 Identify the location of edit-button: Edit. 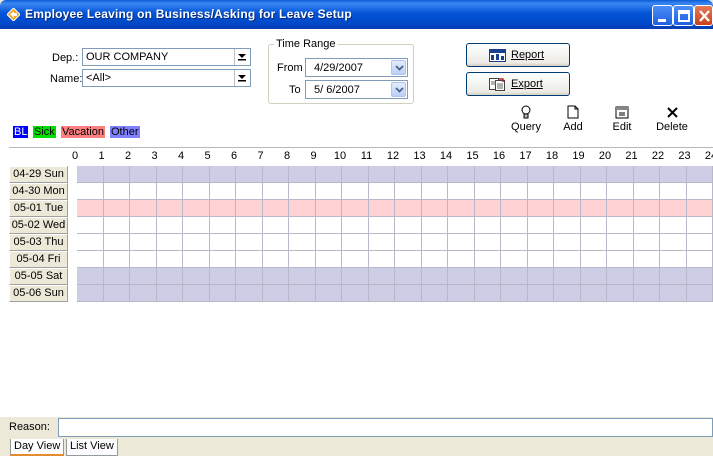
(622, 119).